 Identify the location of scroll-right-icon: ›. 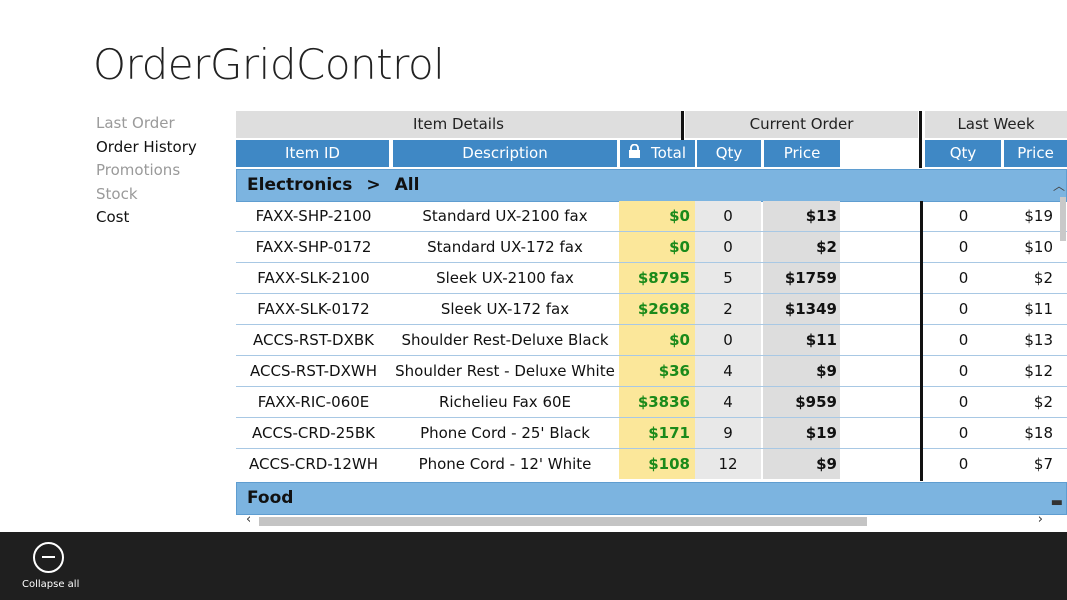
(1040, 519).